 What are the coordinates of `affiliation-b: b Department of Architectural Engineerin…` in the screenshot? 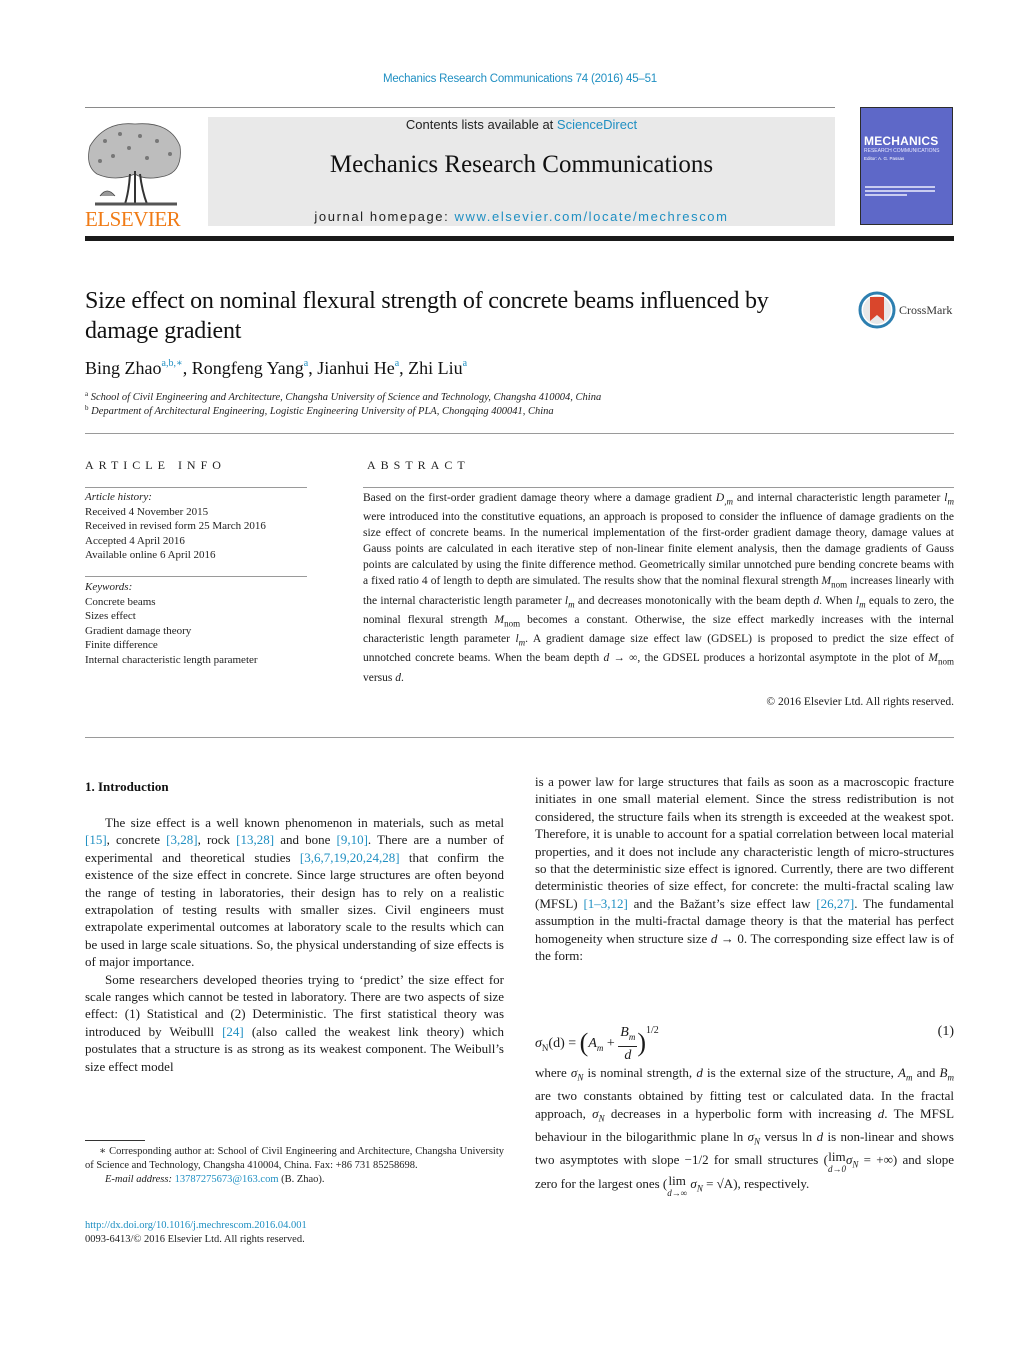 It's located at (319, 410).